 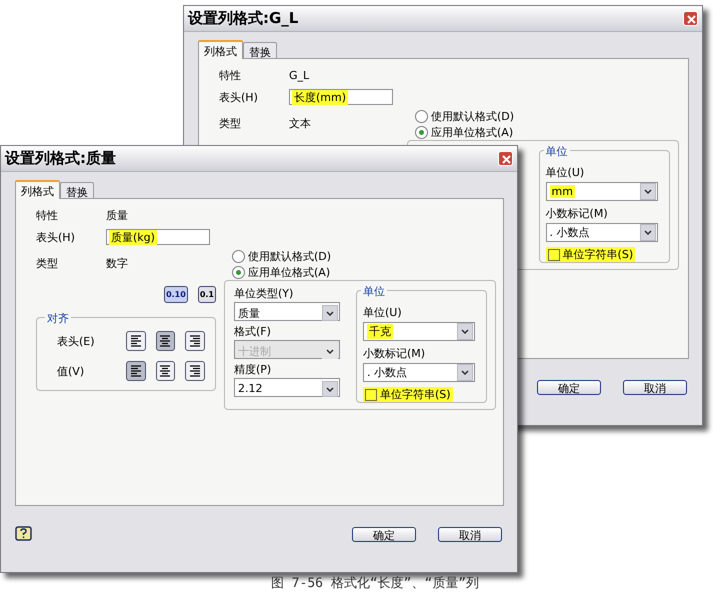 I want to click on precision-button: 0.10, so click(x=176, y=294).